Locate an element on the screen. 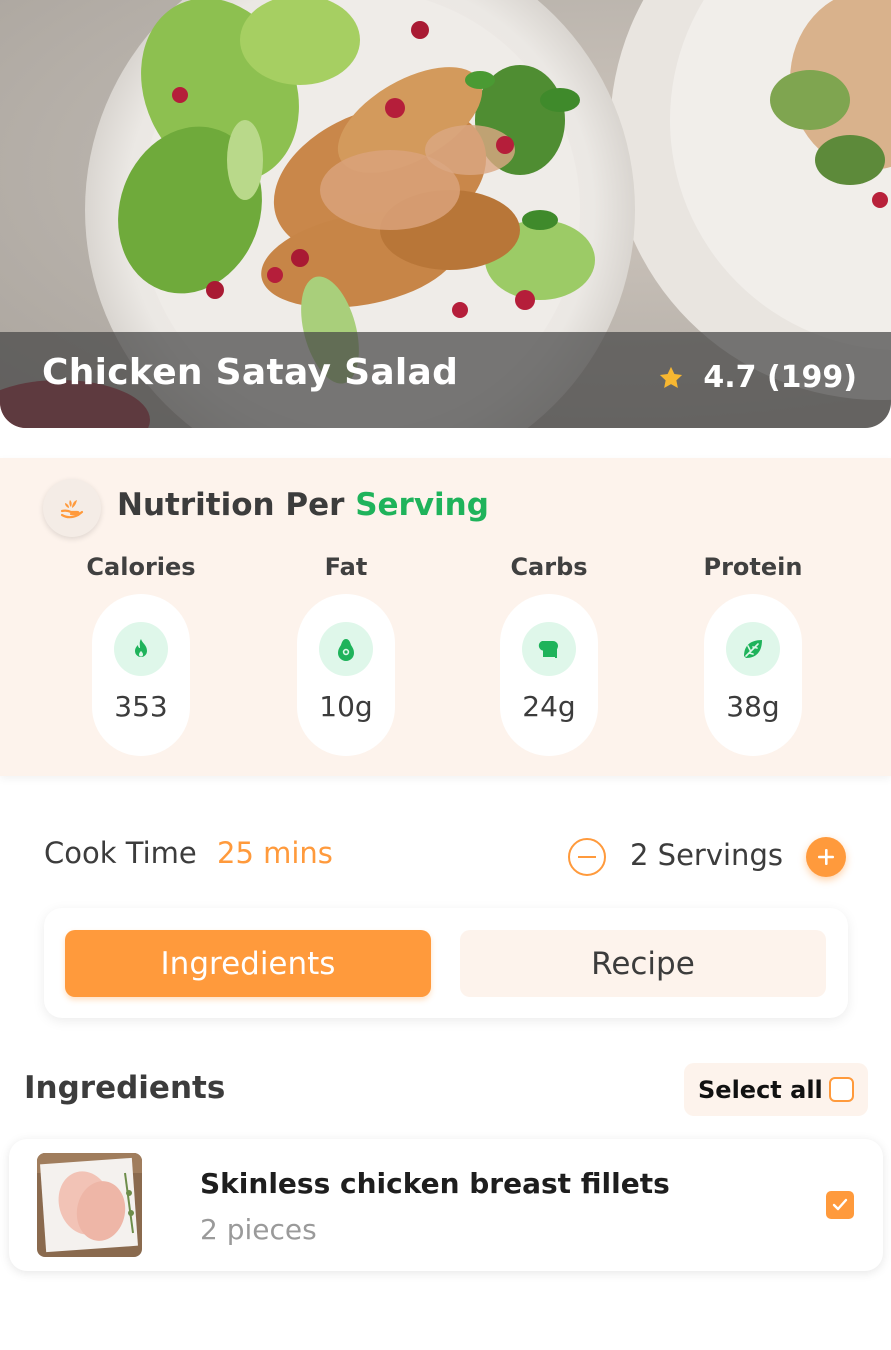 The image size is (891, 1350). nutrition-value: 24g is located at coordinates (549, 706).